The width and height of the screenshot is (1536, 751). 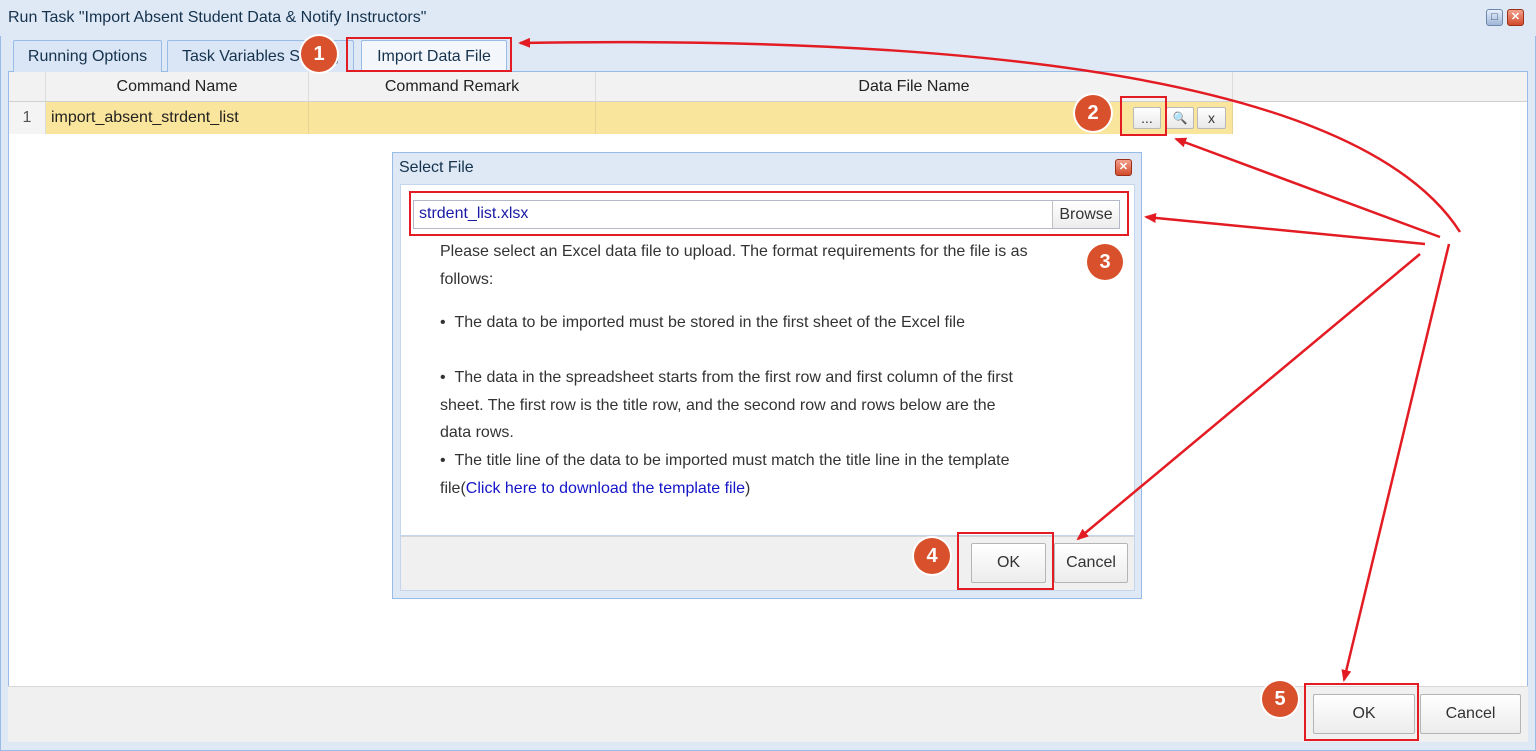 What do you see at coordinates (1248, 397) in the screenshot?
I see `arrow-to-dialog-ok` at bounding box center [1248, 397].